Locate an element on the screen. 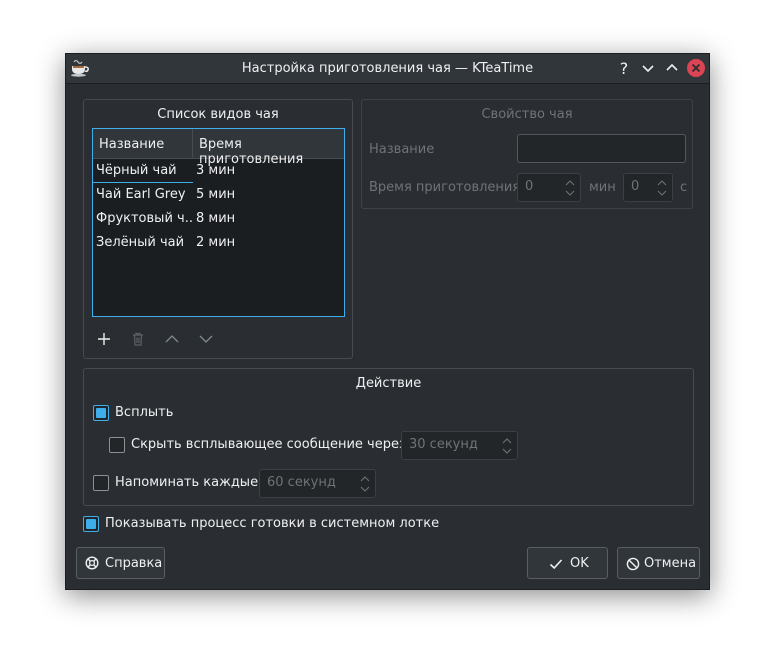 The width and height of the screenshot is (775, 667). table-row: Чёрный чай 3 мин is located at coordinates (218, 171).